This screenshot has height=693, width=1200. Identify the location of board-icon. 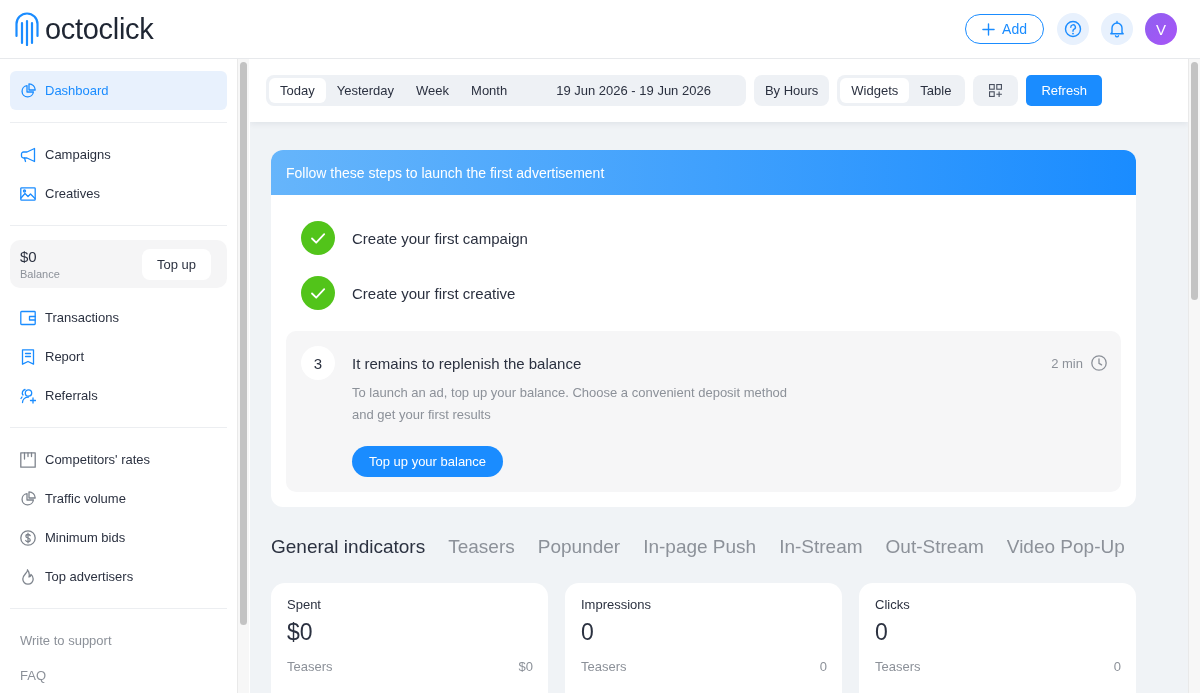
(28, 459).